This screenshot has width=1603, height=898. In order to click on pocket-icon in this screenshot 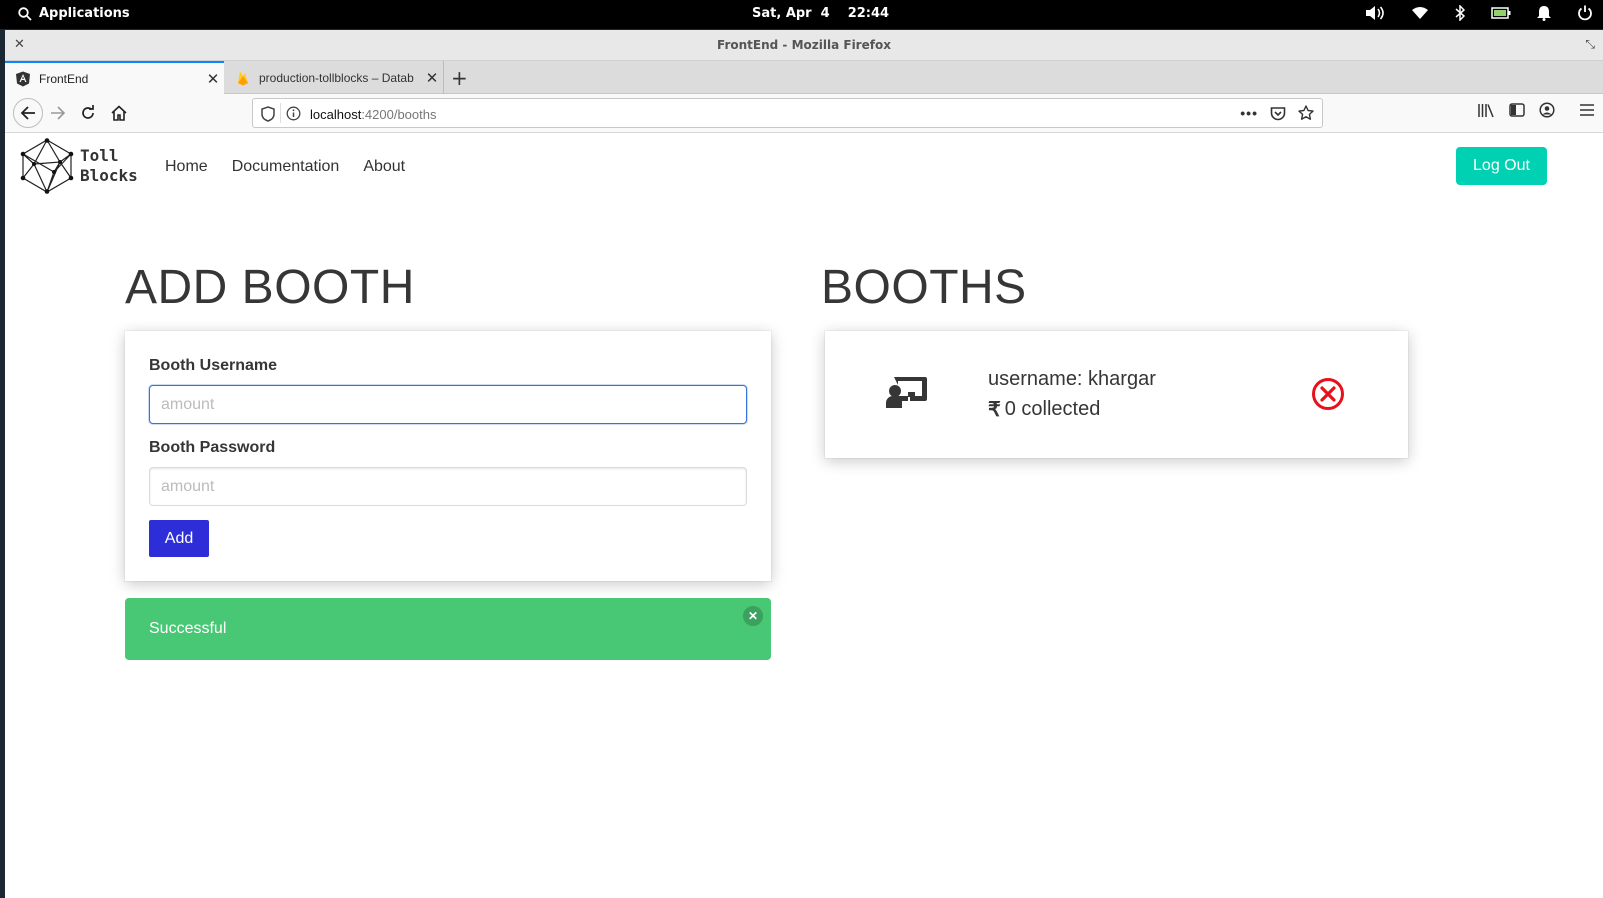, I will do `click(1278, 113)`.